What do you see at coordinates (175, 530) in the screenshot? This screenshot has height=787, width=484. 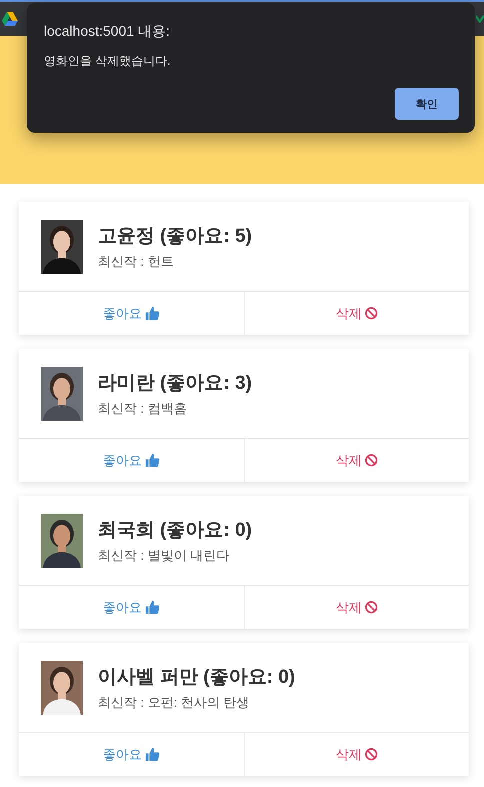 I see `person-name: 최국희 (좋아요: 0)` at bounding box center [175, 530].